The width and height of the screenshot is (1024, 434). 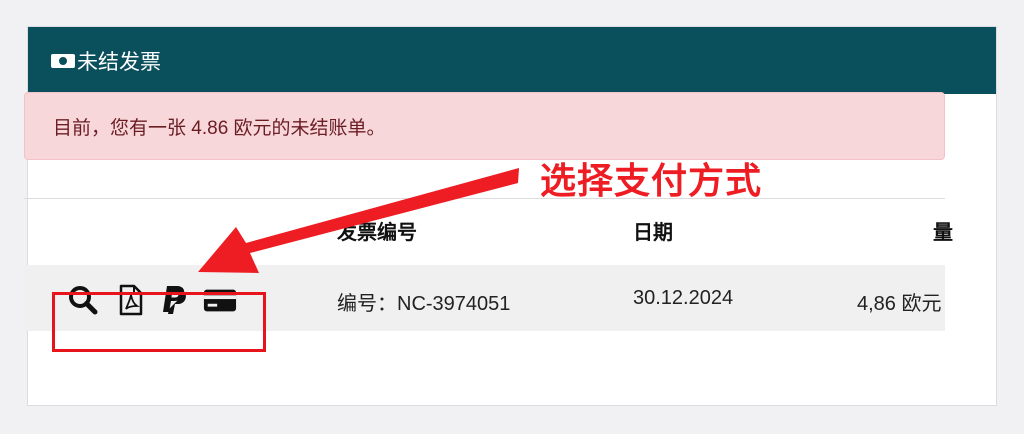 I want to click on invoice-number-cell: 编号：NC-3974051, so click(x=424, y=304).